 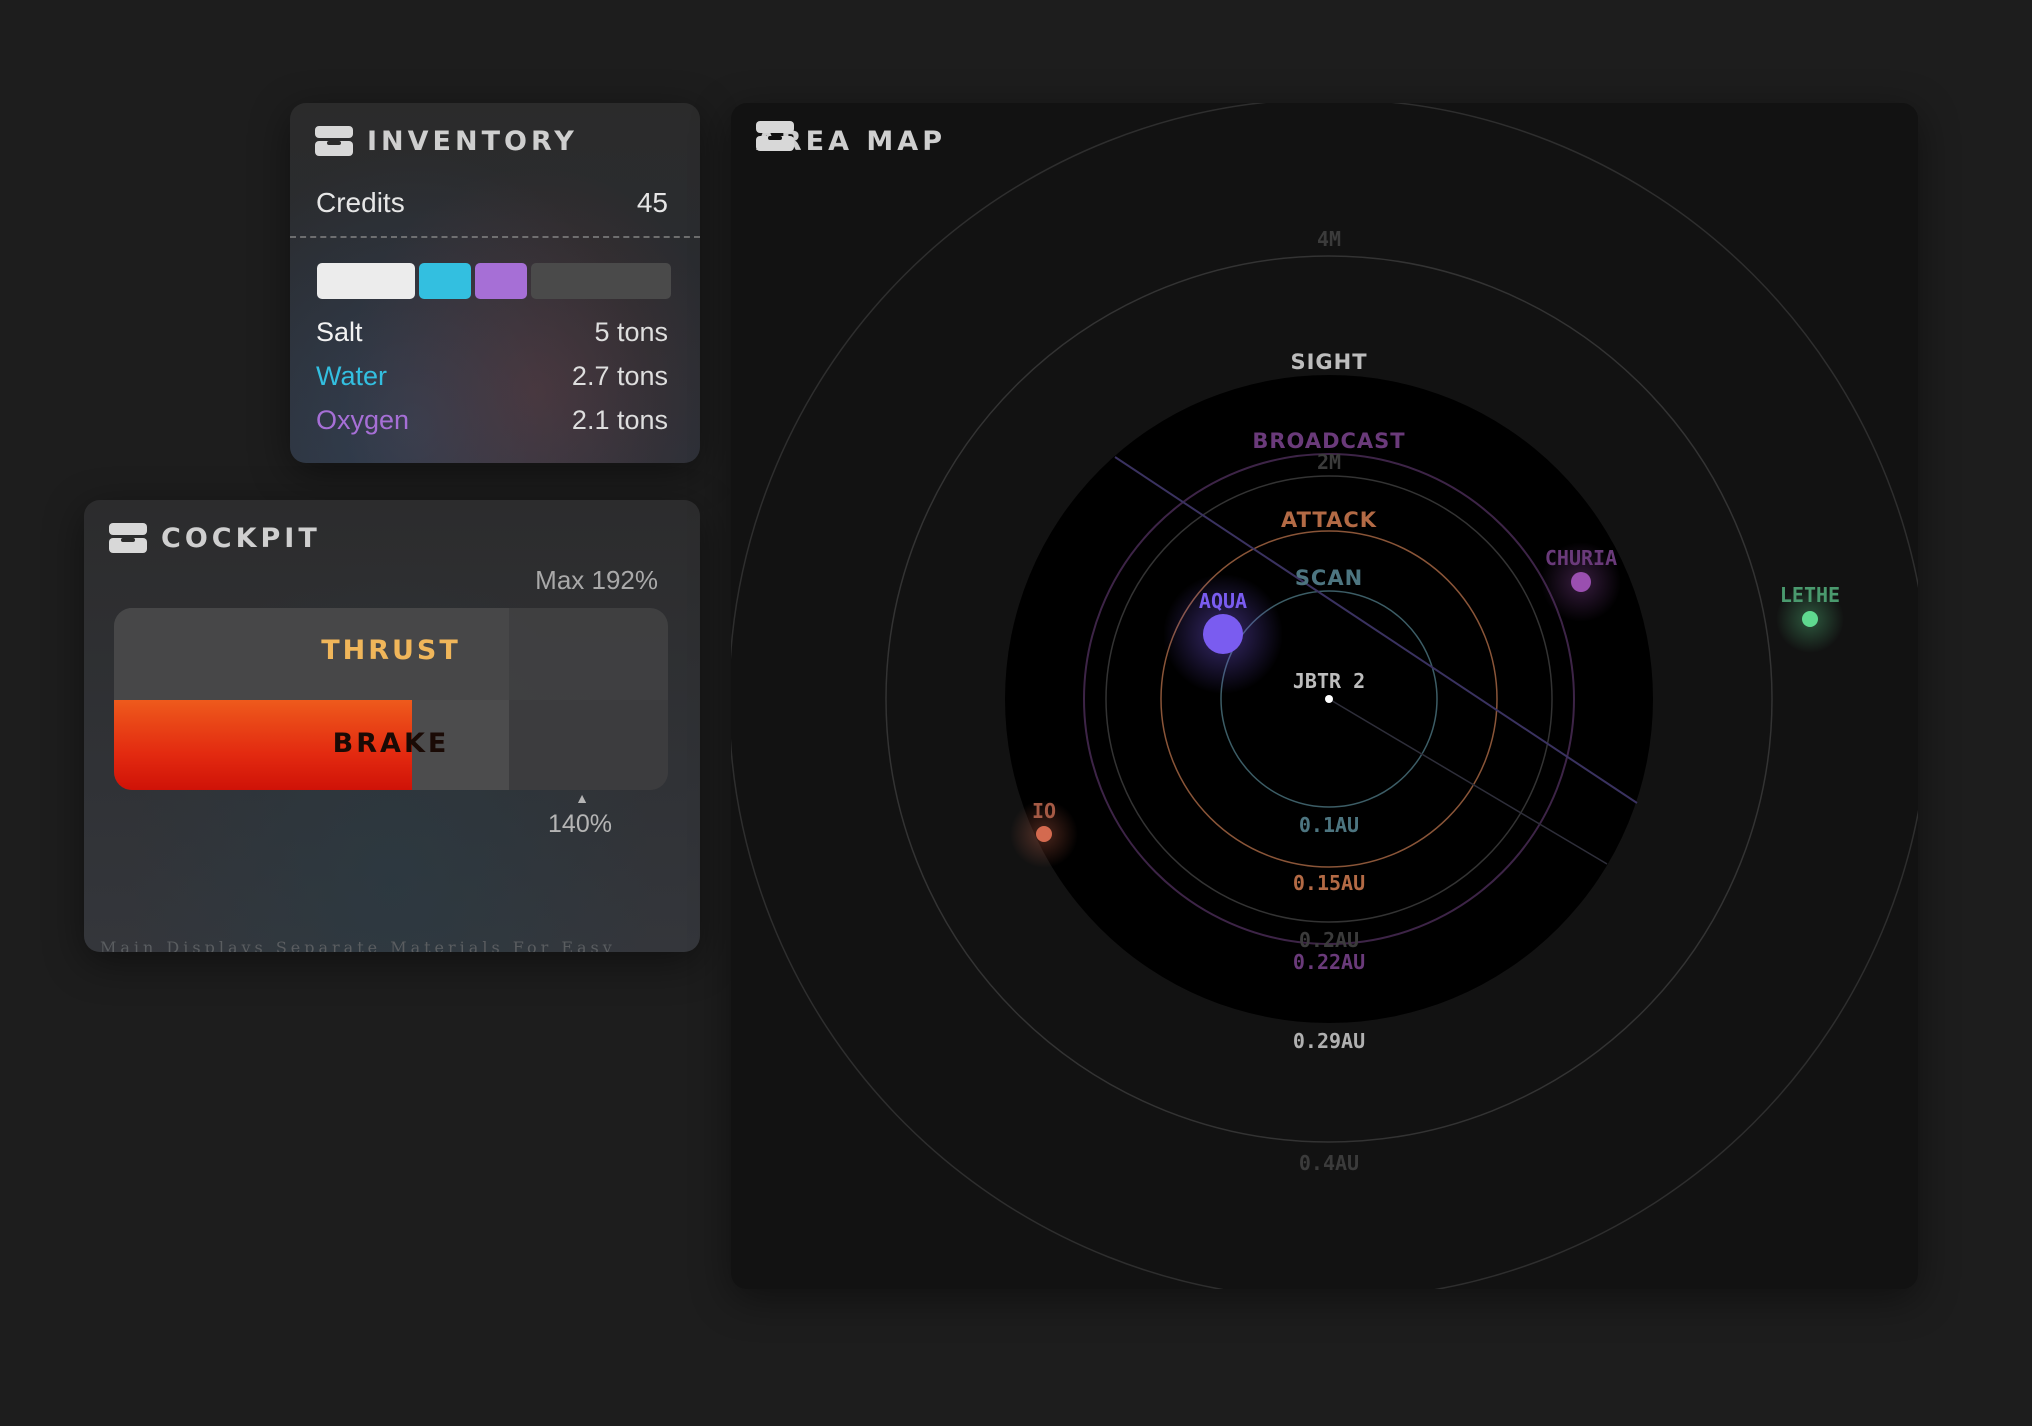 What do you see at coordinates (1329, 940) in the screenshot?
I see `distance-label-0-2au: 0.2AU` at bounding box center [1329, 940].